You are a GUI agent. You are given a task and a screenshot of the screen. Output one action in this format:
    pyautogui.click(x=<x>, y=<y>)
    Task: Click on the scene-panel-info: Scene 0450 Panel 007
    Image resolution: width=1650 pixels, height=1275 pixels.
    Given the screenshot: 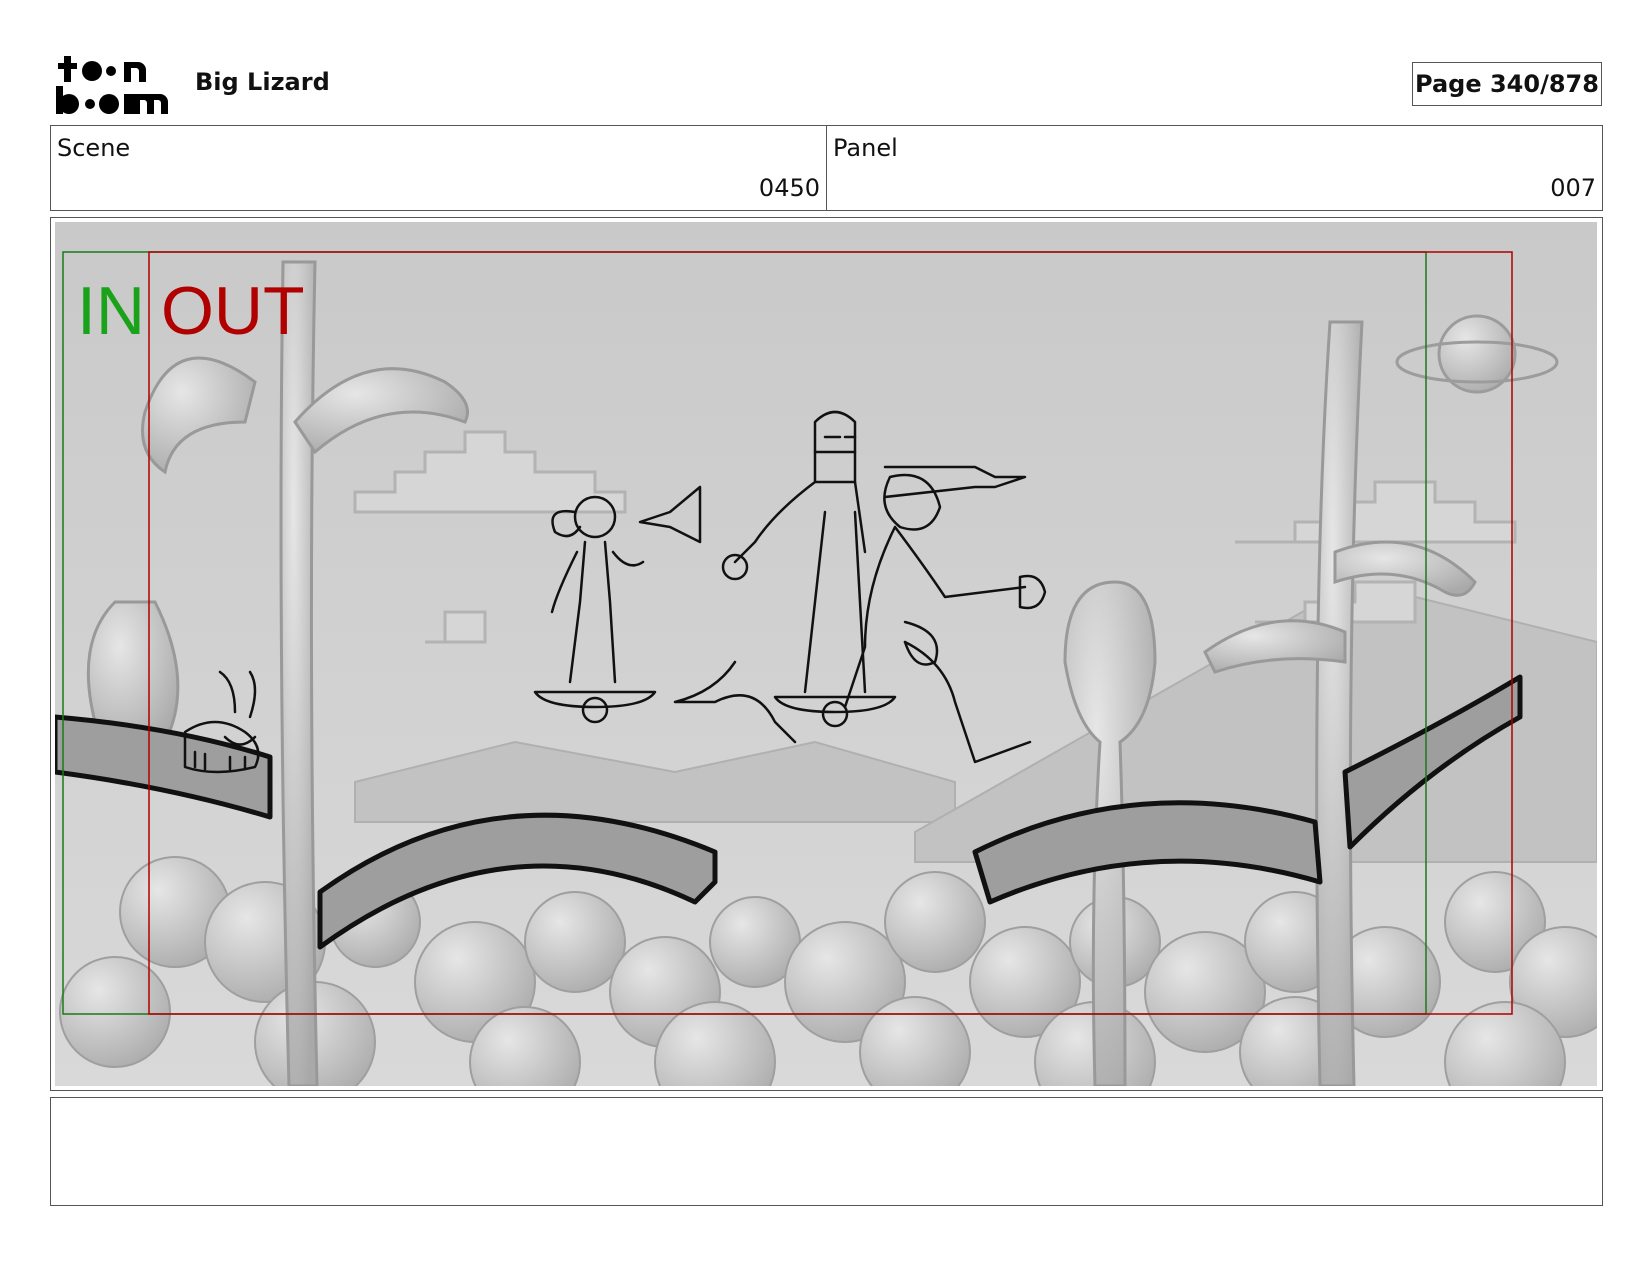 What is the action you would take?
    pyautogui.click(x=826, y=168)
    